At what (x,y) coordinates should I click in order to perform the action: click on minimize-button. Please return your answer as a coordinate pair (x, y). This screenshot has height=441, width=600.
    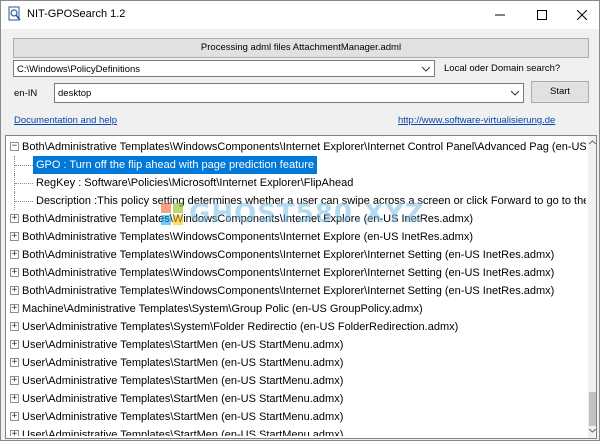
    Looking at the image, I should click on (500, 15).